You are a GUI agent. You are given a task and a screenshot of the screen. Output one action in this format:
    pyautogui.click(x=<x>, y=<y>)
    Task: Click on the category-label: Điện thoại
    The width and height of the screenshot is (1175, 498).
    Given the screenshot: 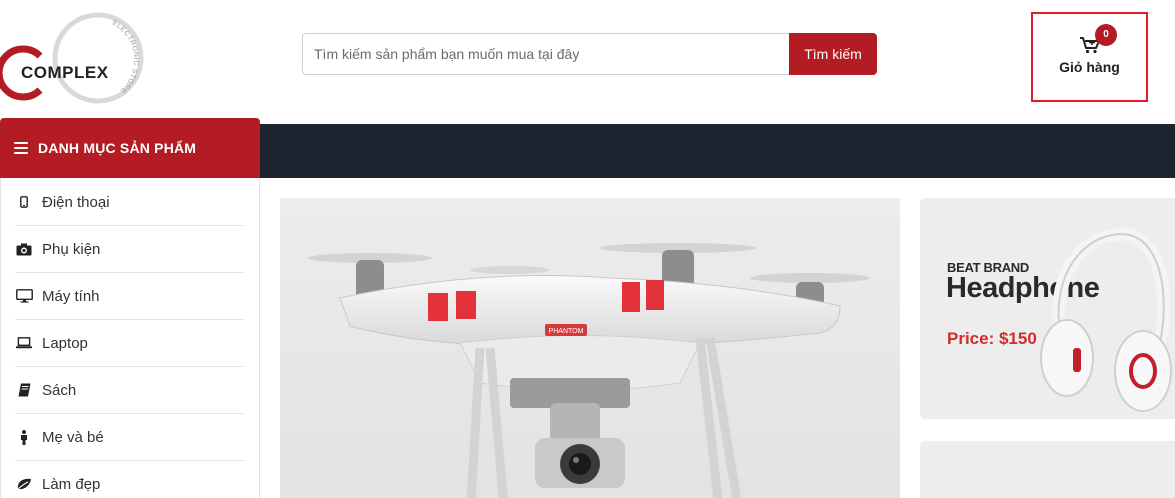 What is the action you would take?
    pyautogui.click(x=76, y=202)
    